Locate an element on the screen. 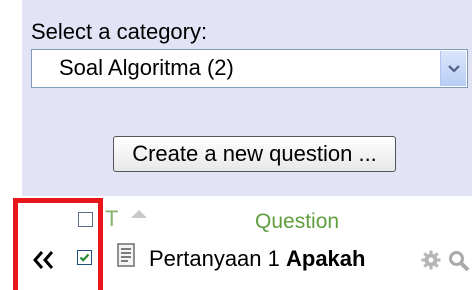  document-icon is located at coordinates (126, 257).